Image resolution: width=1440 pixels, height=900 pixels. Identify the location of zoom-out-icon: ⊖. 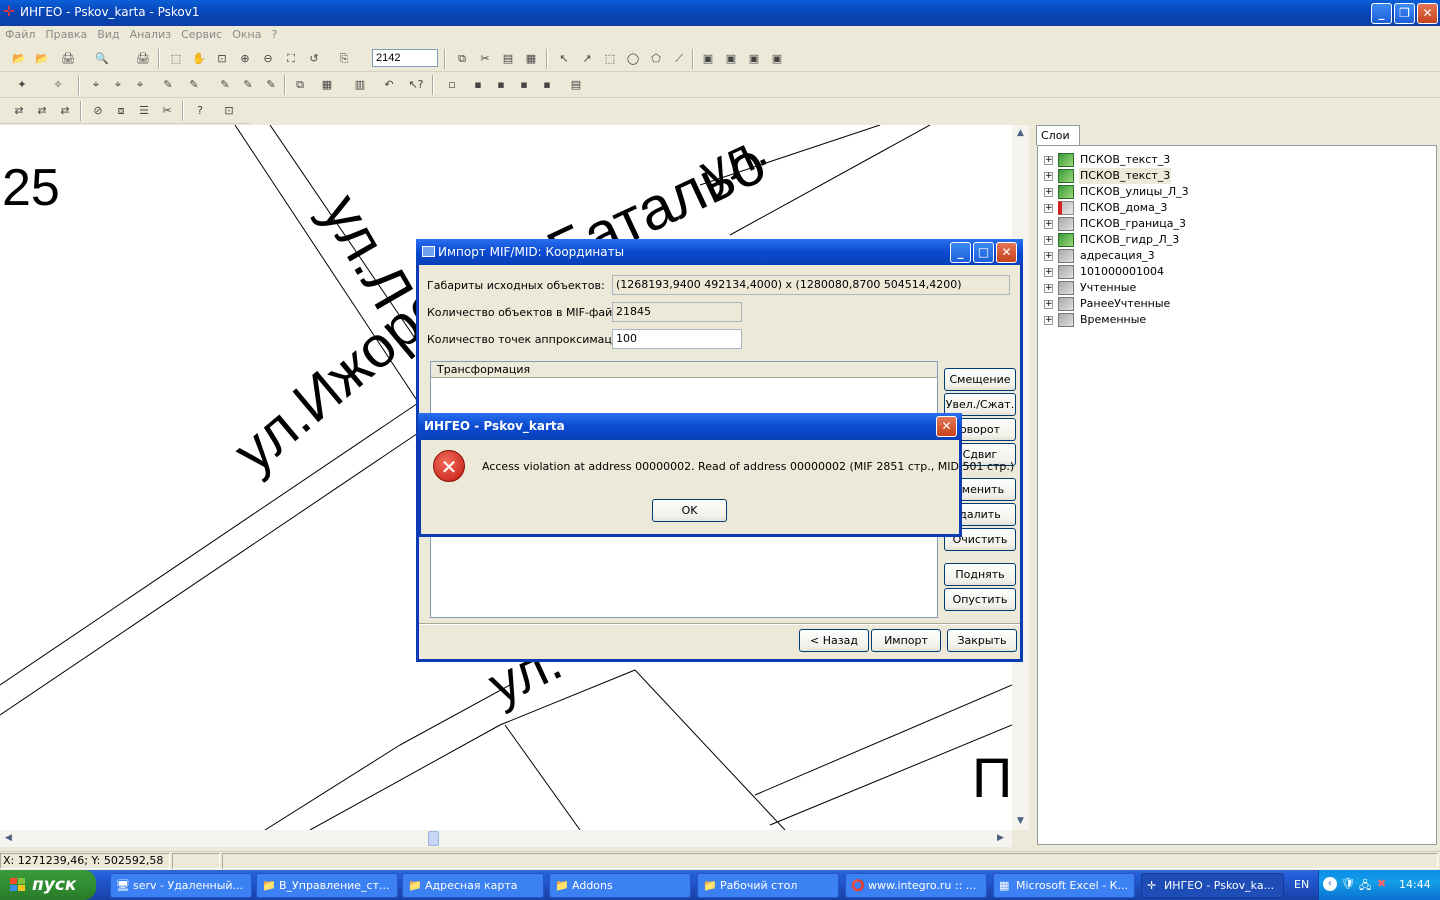
(268, 59).